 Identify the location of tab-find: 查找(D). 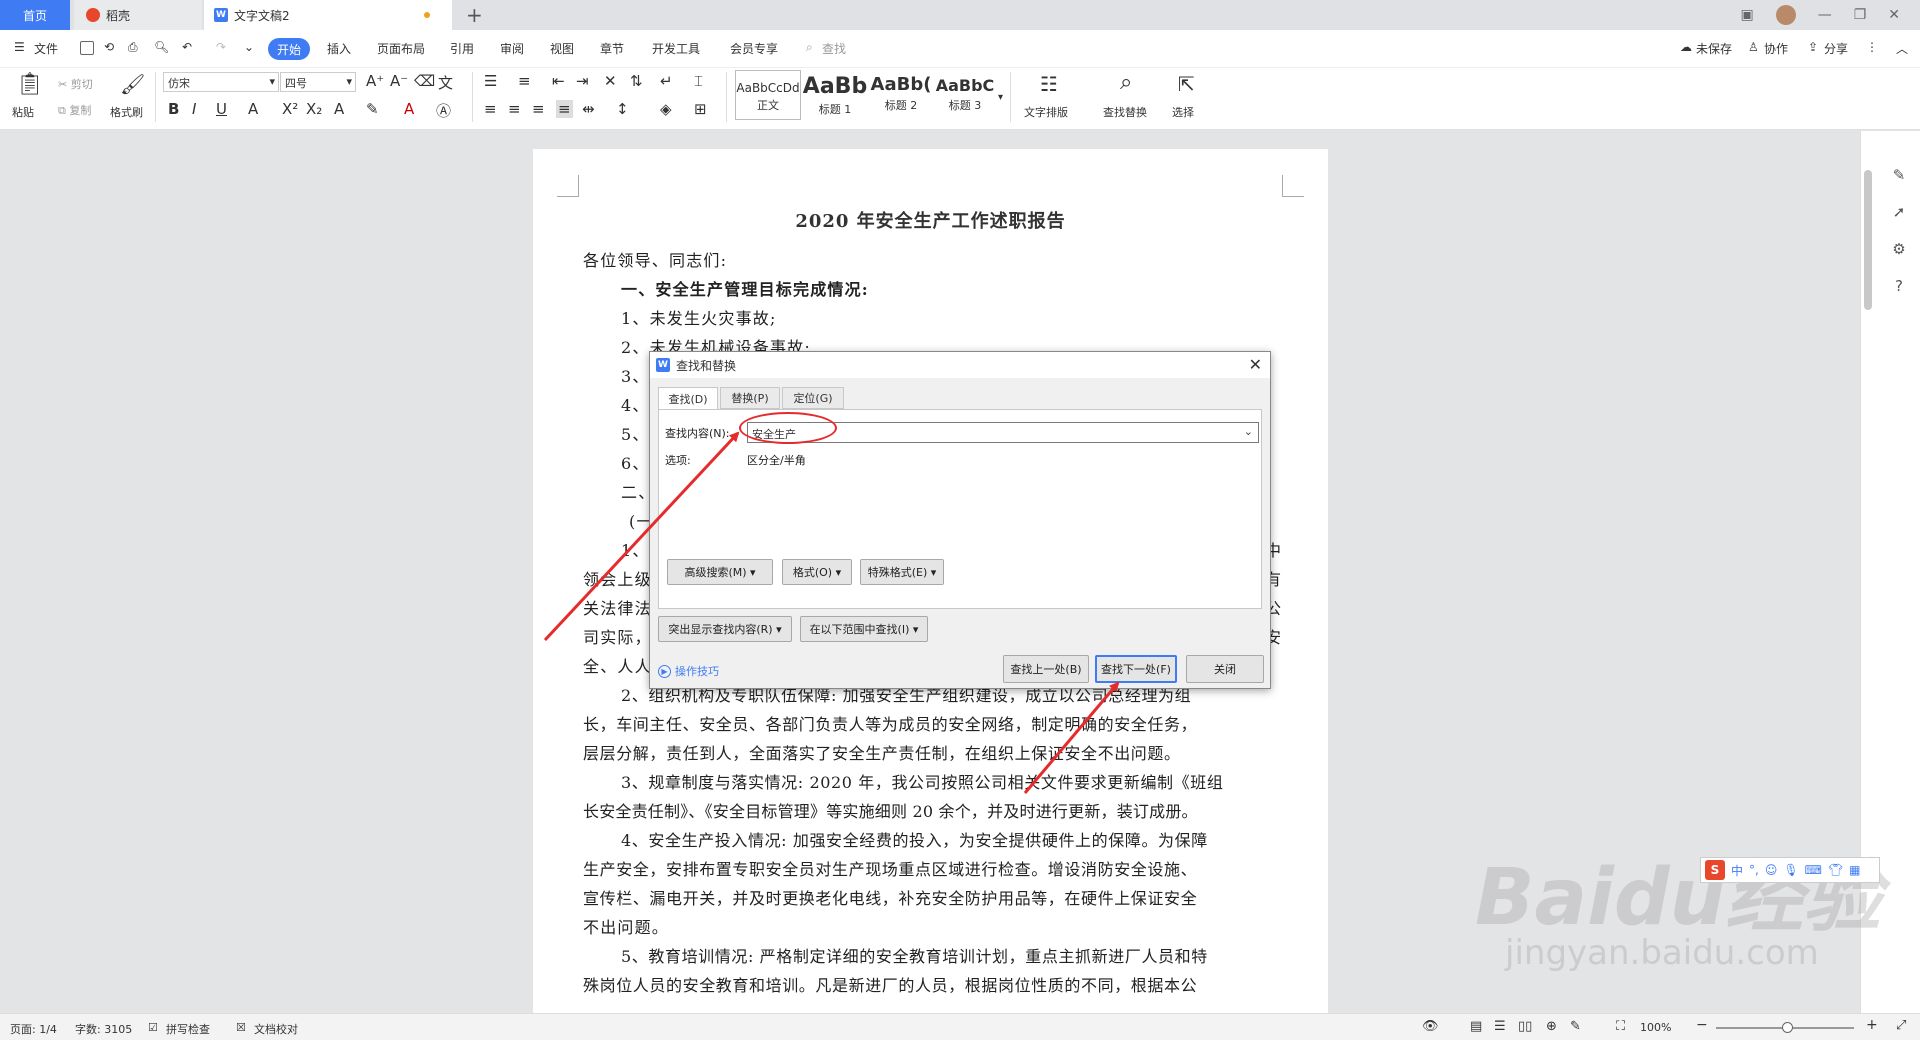
(688, 398).